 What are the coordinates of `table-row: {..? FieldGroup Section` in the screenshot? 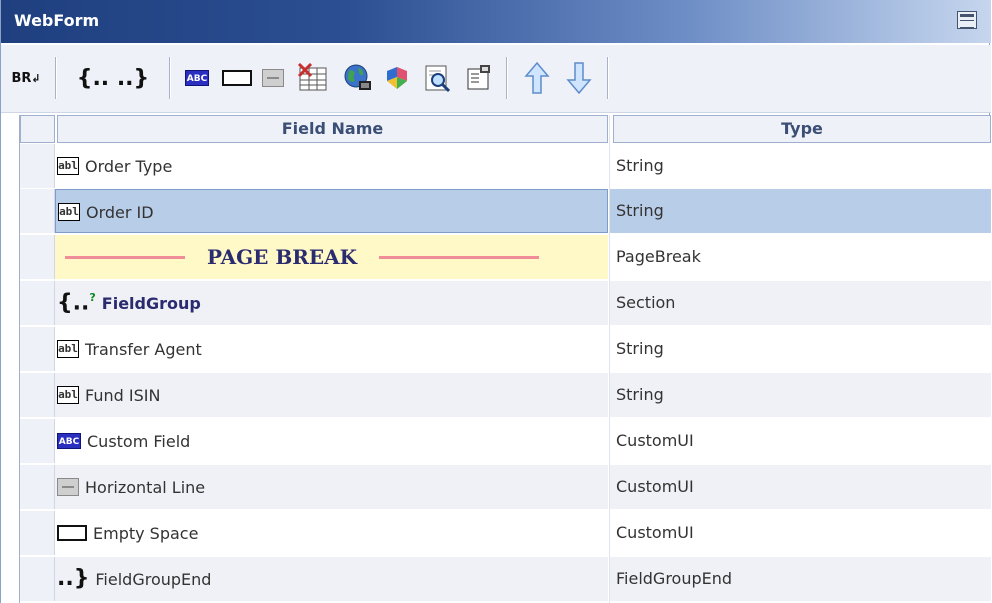 It's located at (496, 303).